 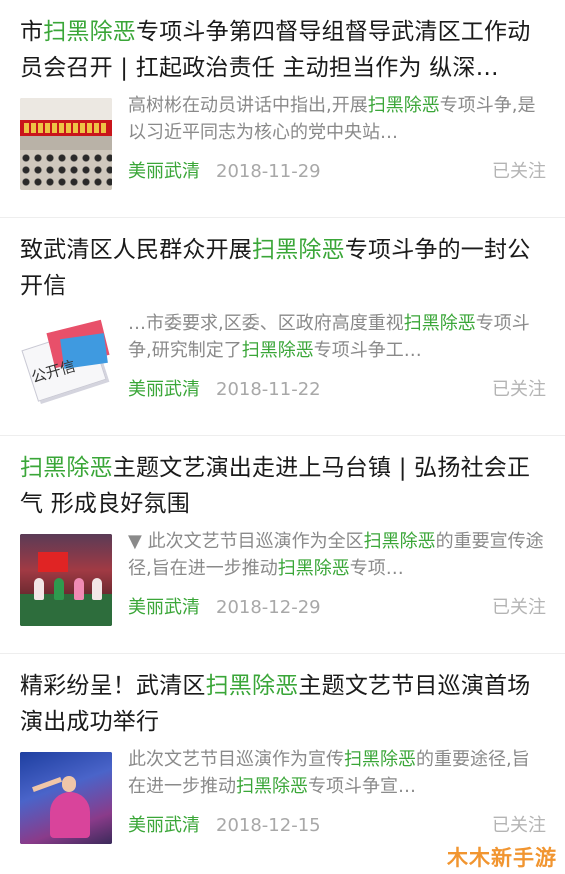 I want to click on article-meta: 美丽武清 2018-12-15 已关注, so click(x=337, y=826).